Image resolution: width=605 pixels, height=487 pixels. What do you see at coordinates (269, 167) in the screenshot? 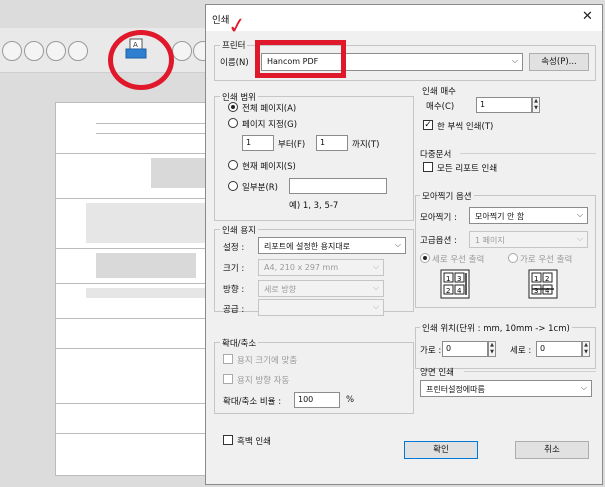
I see `current-page-label: 현재 페이지(S)` at bounding box center [269, 167].